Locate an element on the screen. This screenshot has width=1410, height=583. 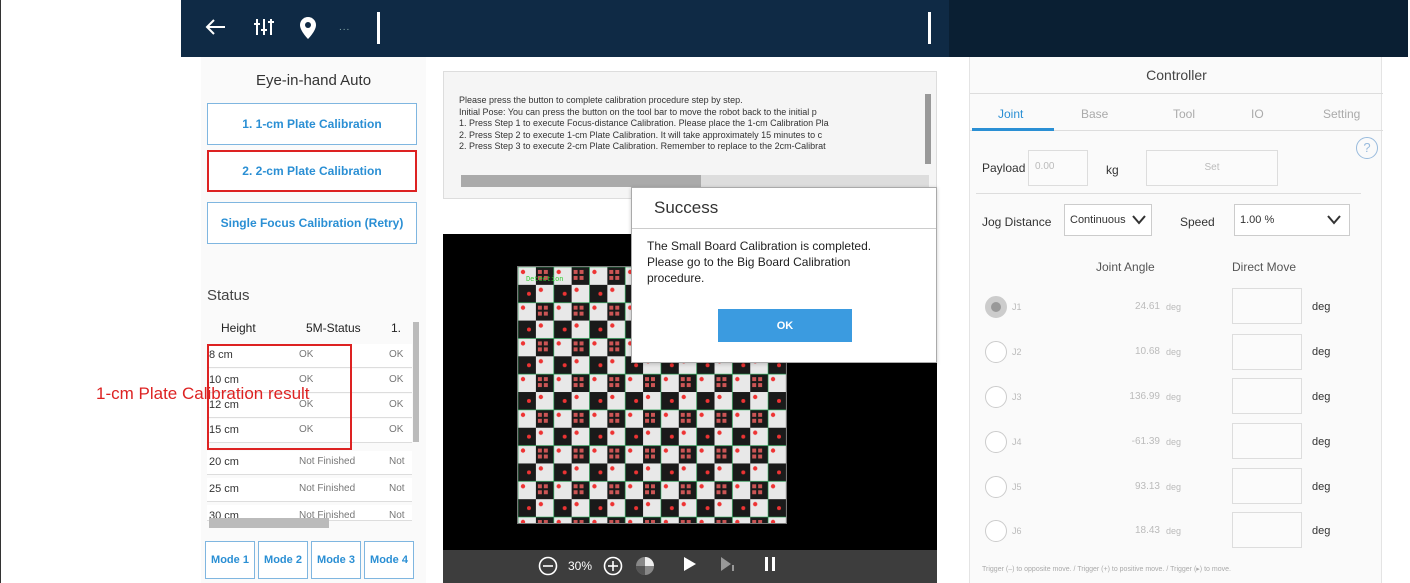
mode-3-button: Mode 3 is located at coordinates (336, 560).